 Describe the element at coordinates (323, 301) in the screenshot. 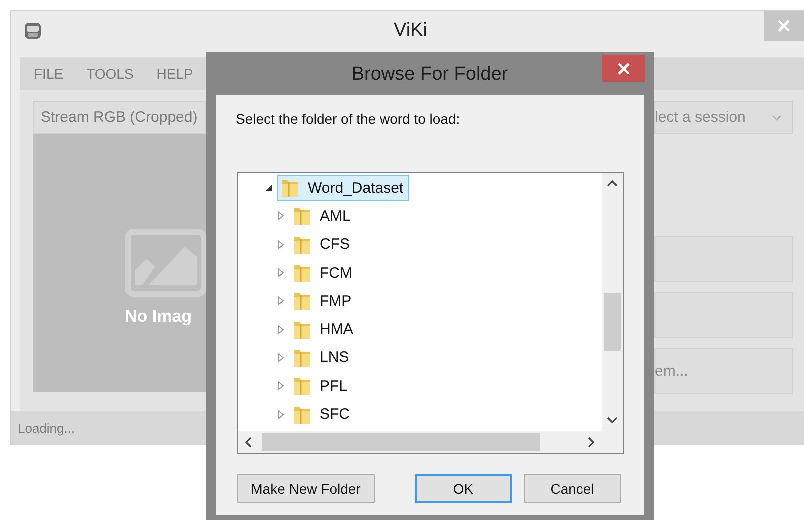

I see `folder-item: FMP` at that location.